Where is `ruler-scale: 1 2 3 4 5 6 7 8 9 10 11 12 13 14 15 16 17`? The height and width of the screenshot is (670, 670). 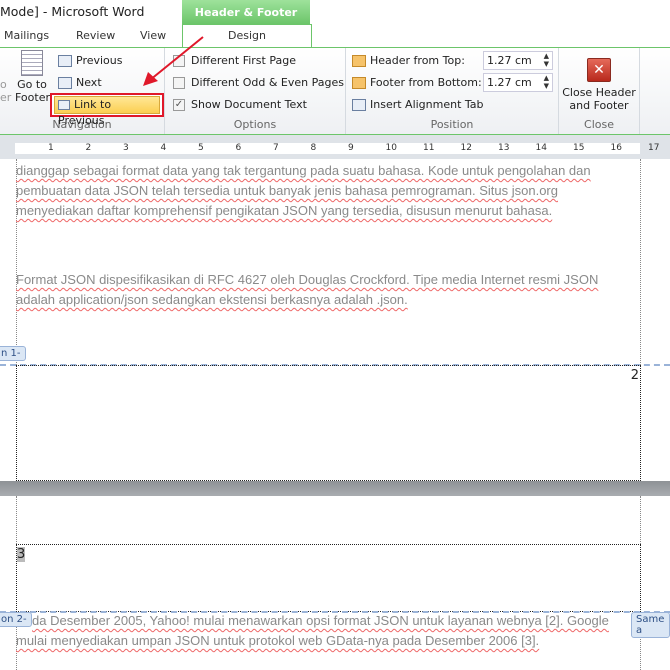 ruler-scale: 1 2 3 4 5 6 7 8 9 10 11 12 13 14 15 16 17 is located at coordinates (337, 148).